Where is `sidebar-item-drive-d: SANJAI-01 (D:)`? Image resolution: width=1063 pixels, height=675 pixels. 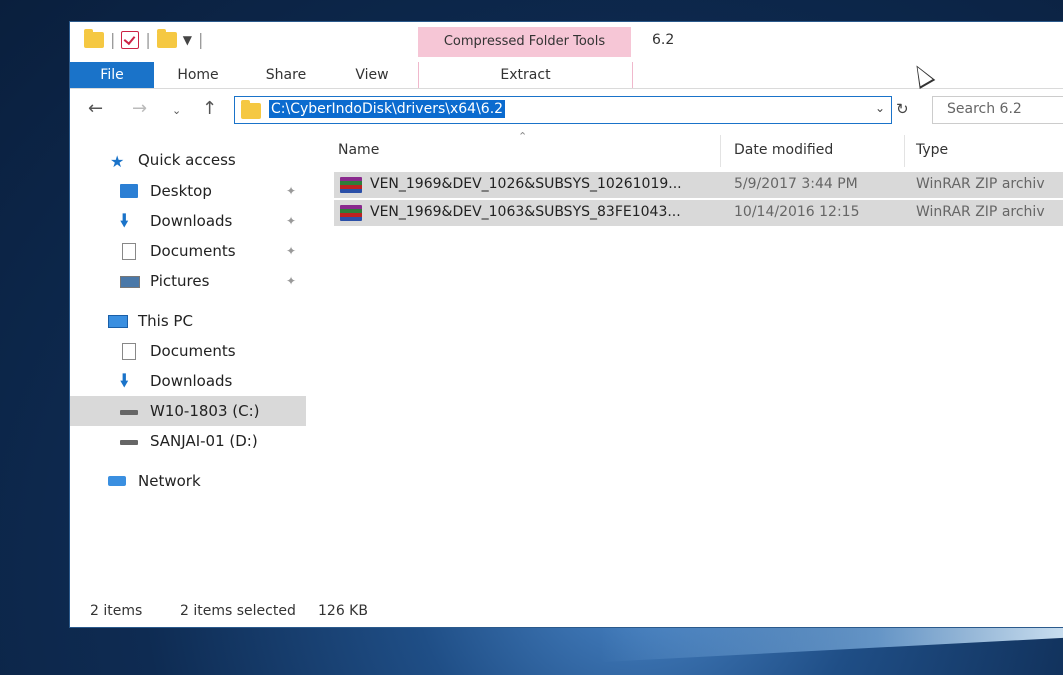 sidebar-item-drive-d: SANJAI-01 (D:) is located at coordinates (188, 441).